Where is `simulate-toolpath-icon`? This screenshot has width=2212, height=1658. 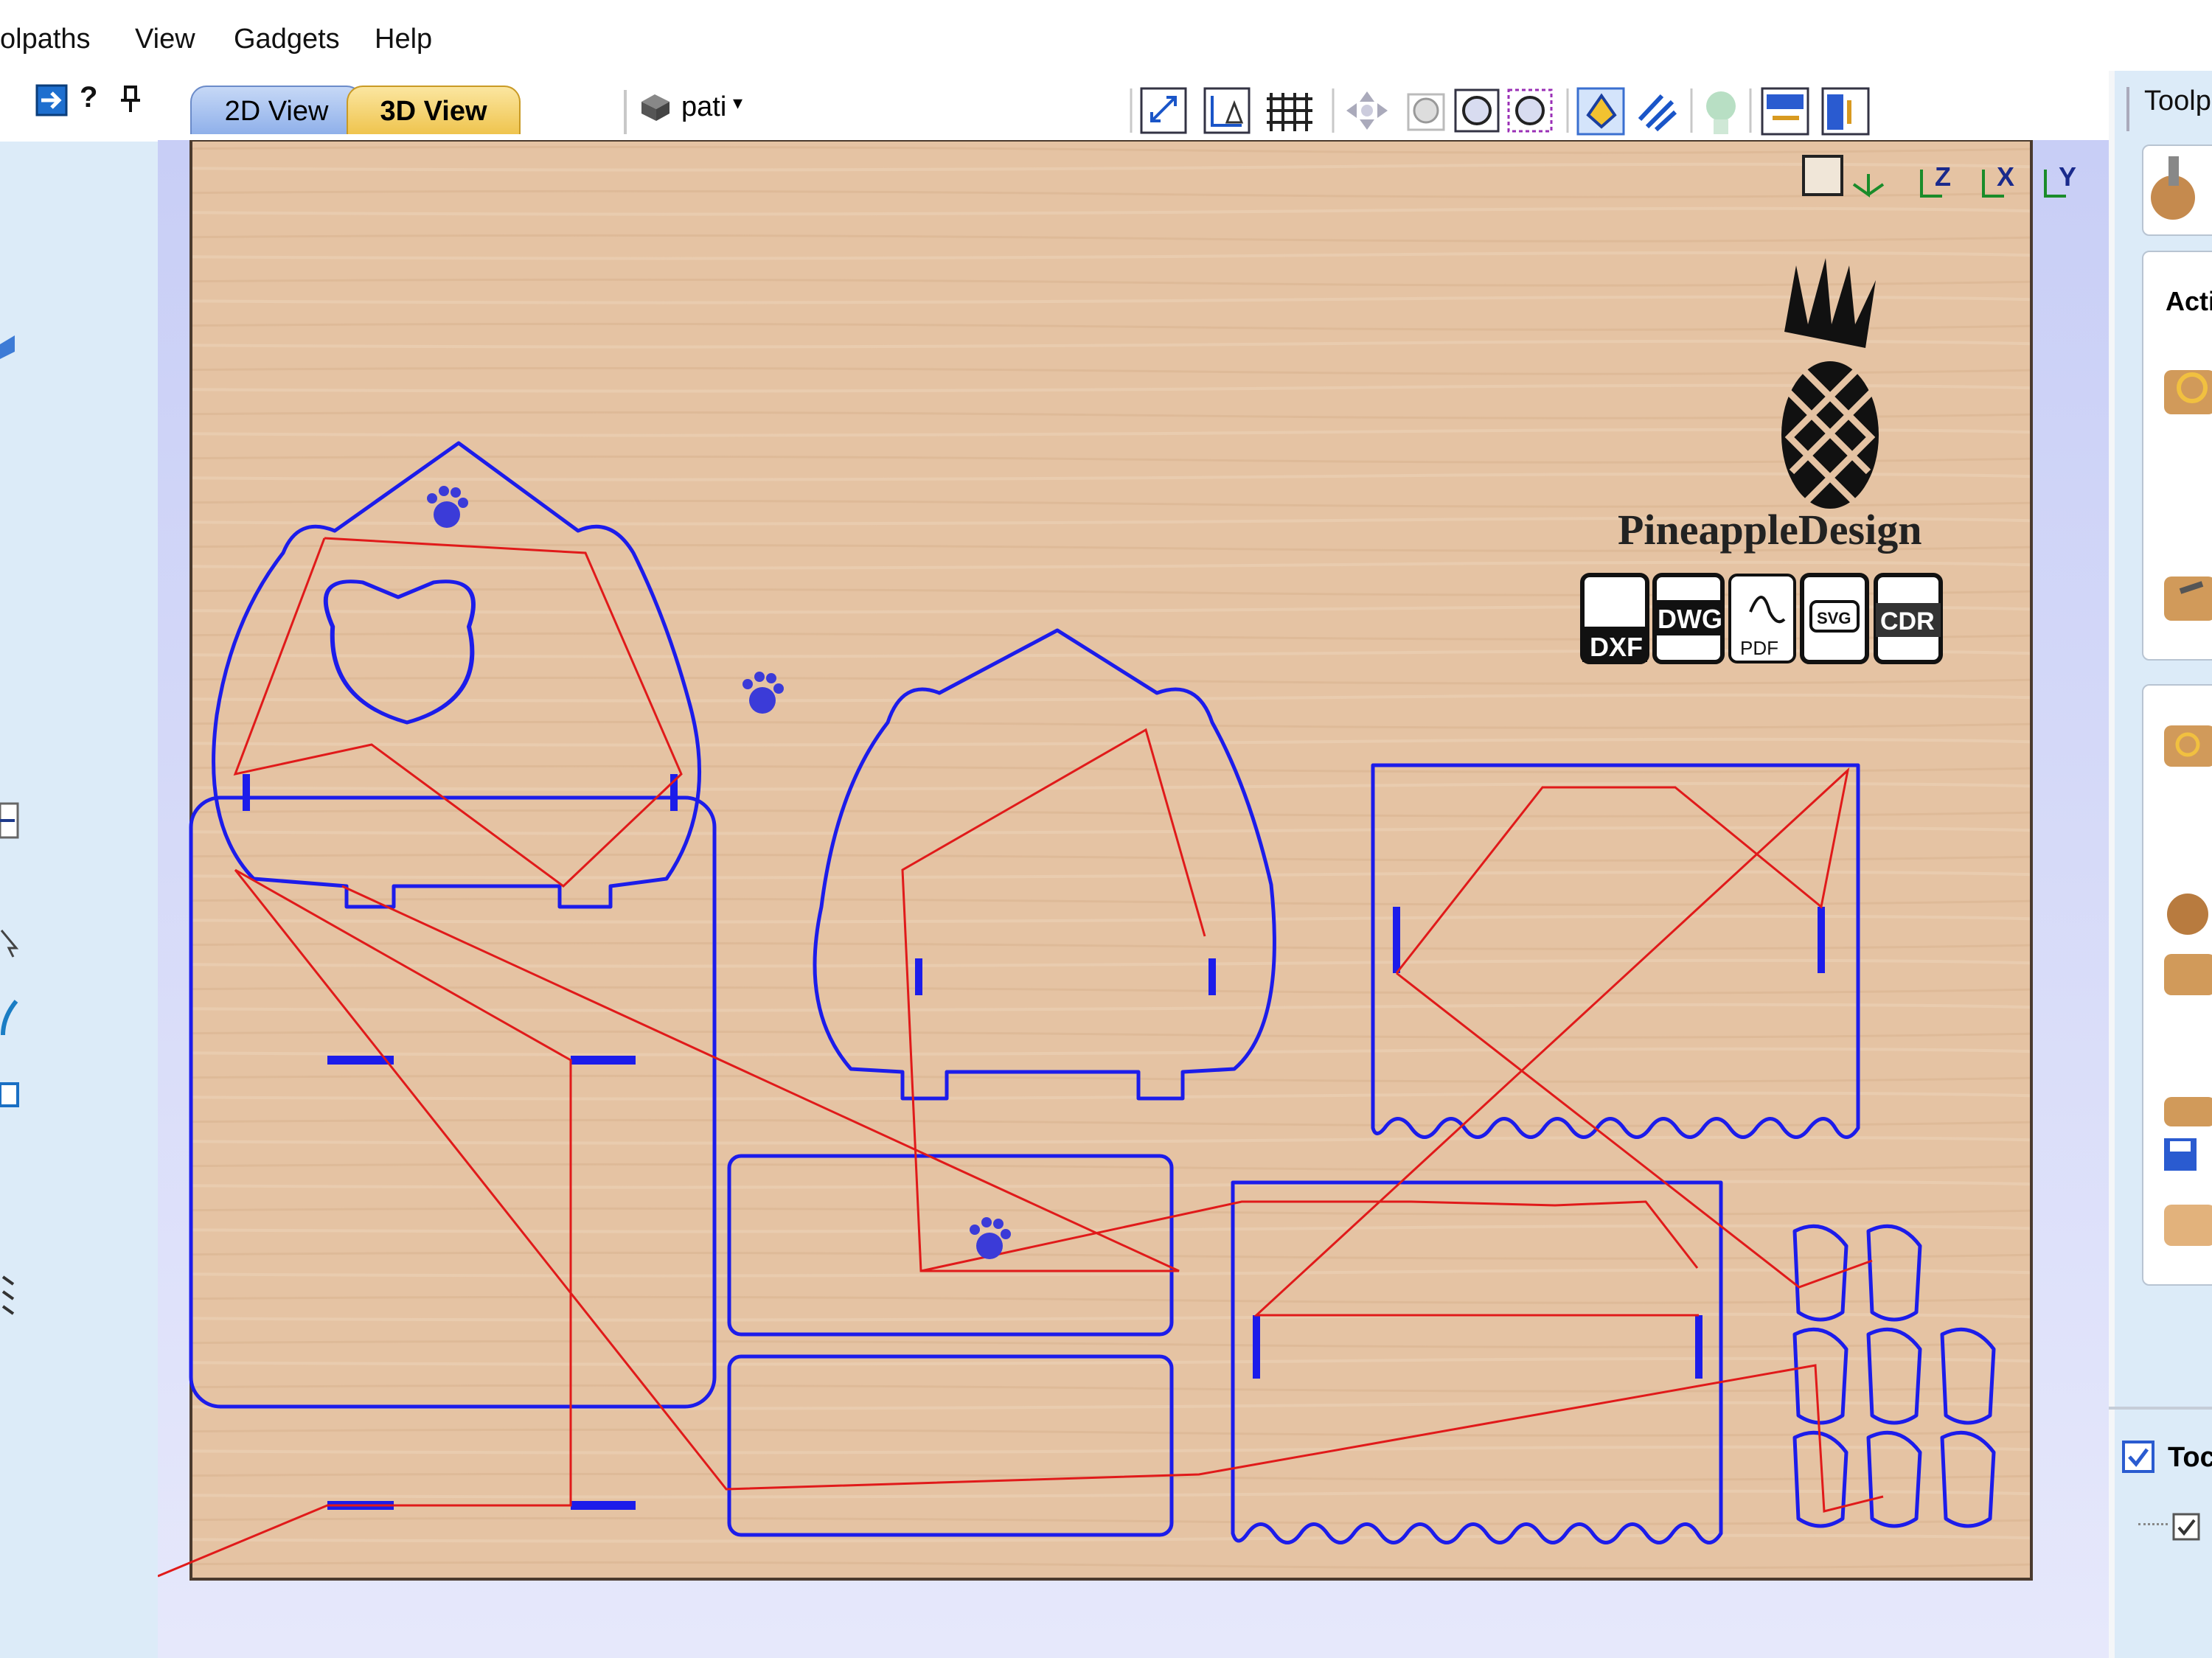
simulate-toolpath-icon is located at coordinates (2185, 1223).